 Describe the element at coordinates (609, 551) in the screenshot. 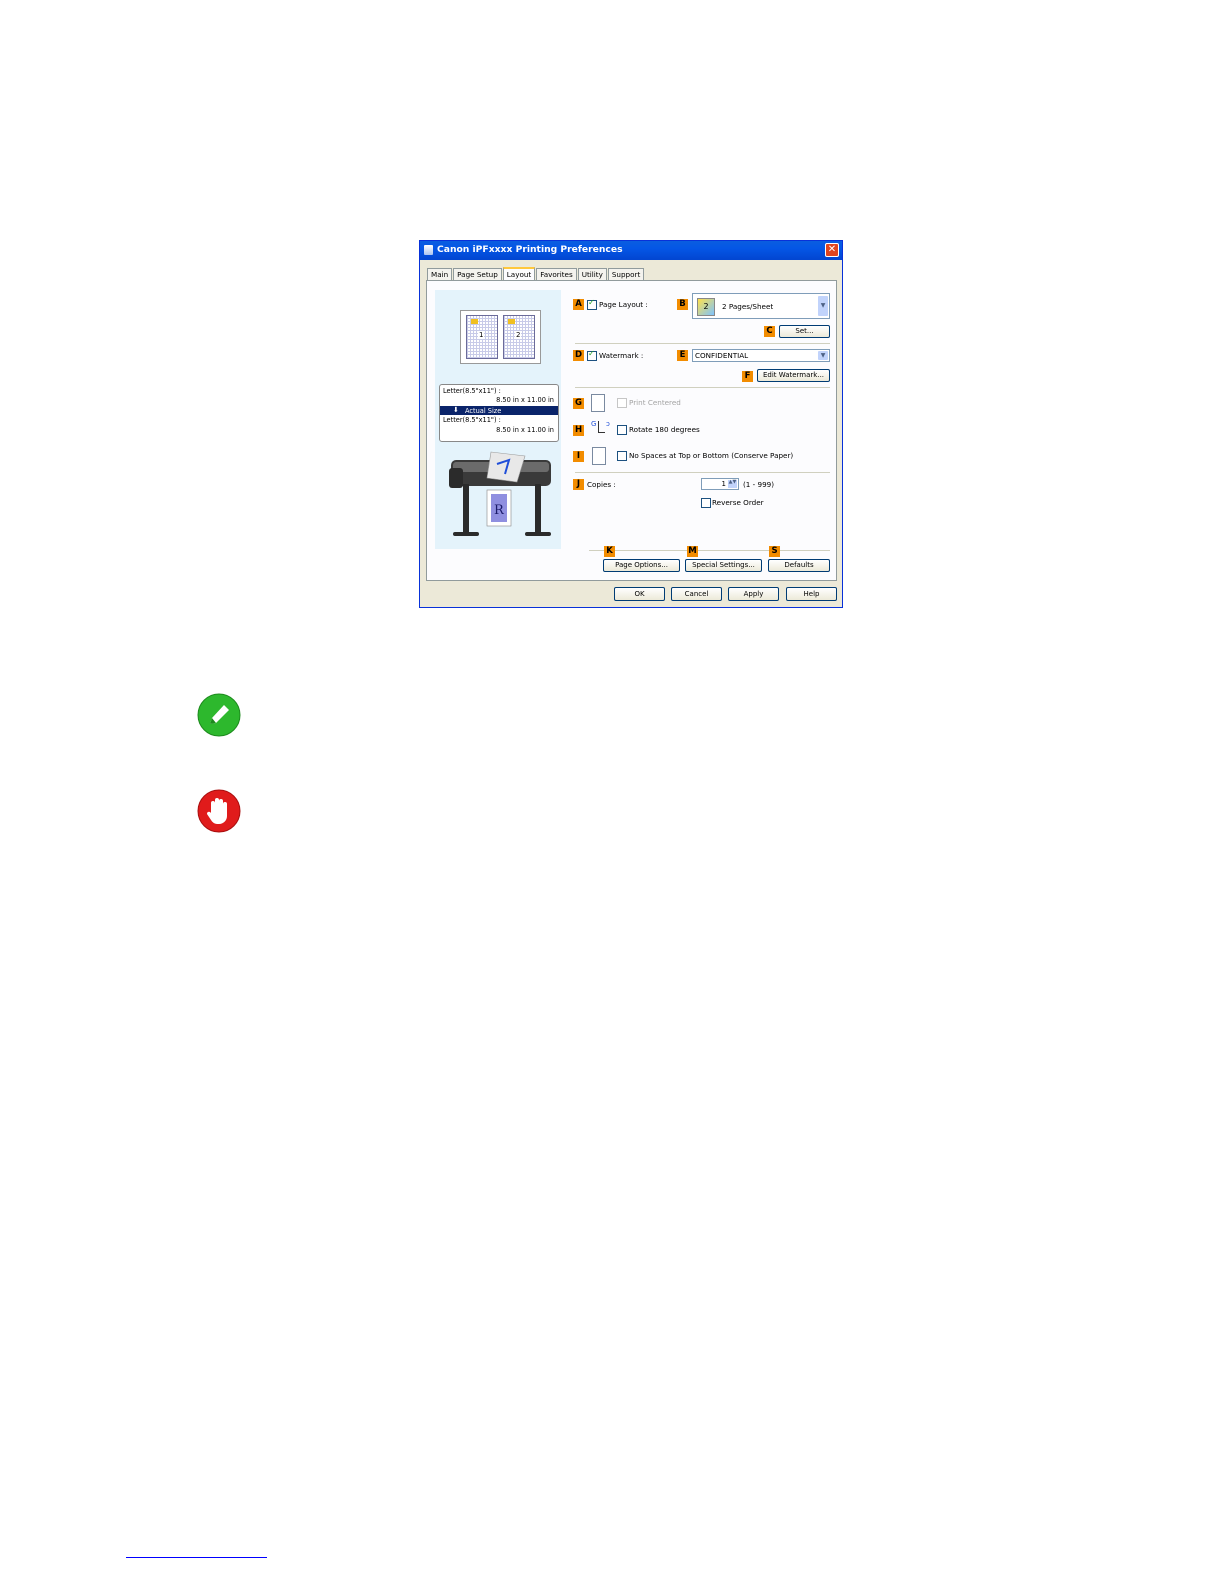

I see `callout-k: K` at that location.